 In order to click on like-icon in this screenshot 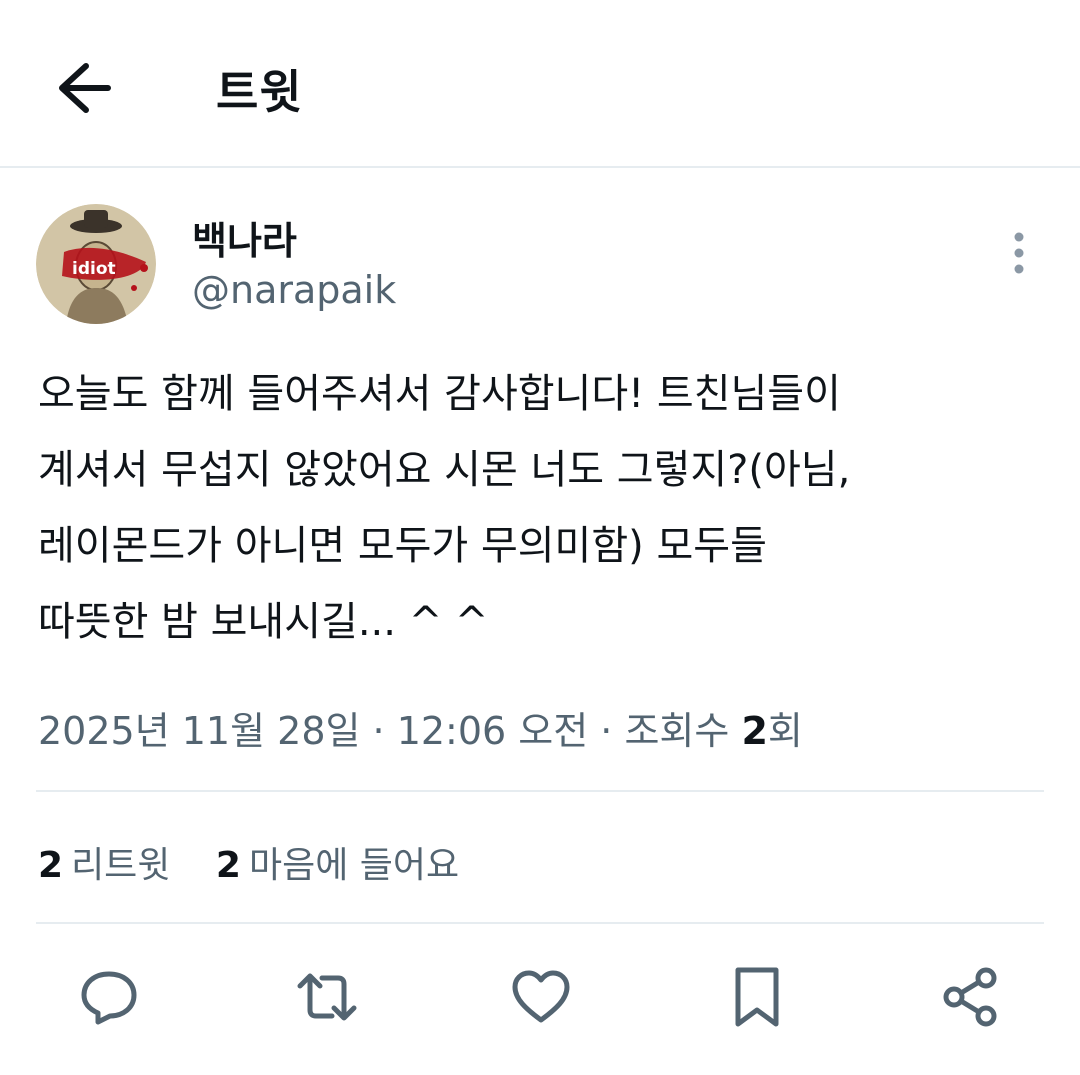, I will do `click(541, 996)`.